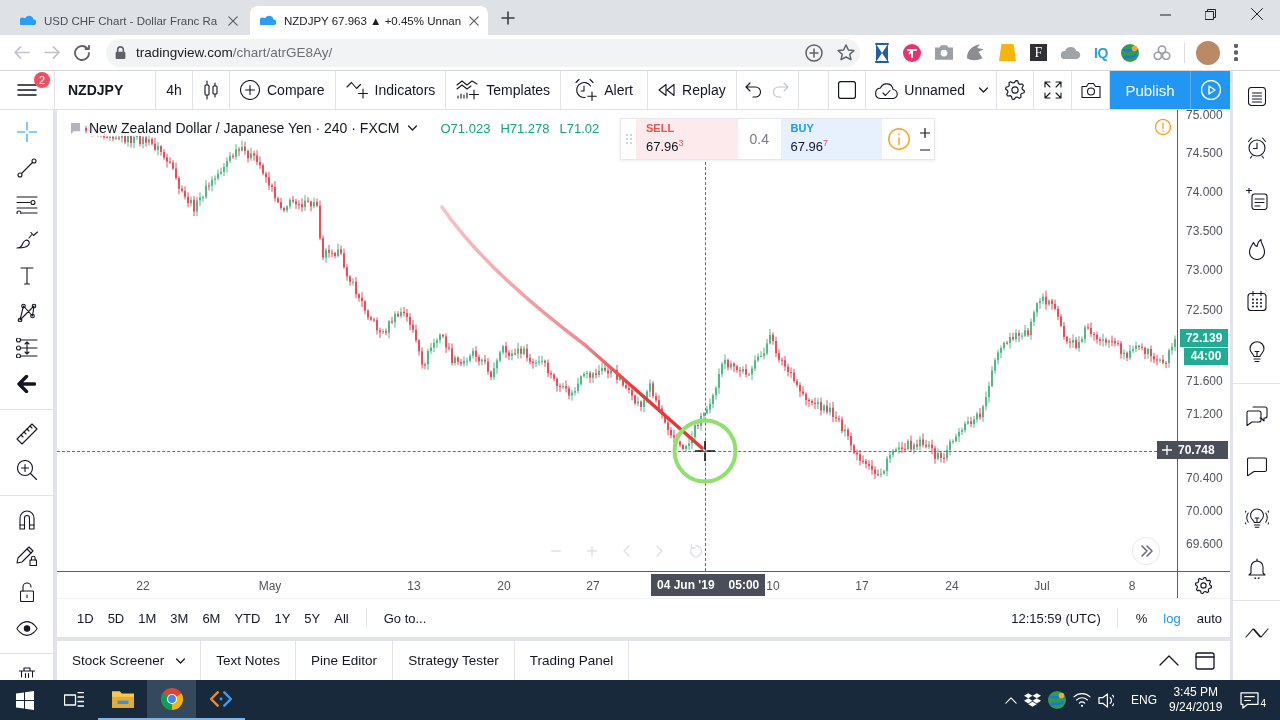 This screenshot has height=720, width=1280. What do you see at coordinates (503, 90) in the screenshot?
I see `templates-button: Templates` at bounding box center [503, 90].